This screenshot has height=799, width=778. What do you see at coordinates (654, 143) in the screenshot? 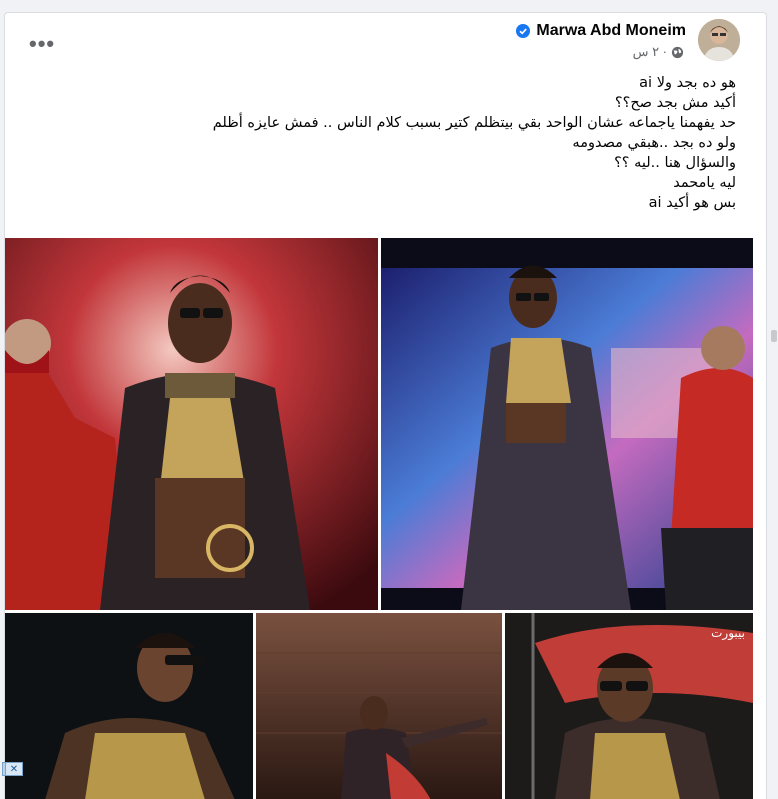
I see `post-text-line: ولو ده بجد ..هبقي مصدومه` at bounding box center [654, 143].